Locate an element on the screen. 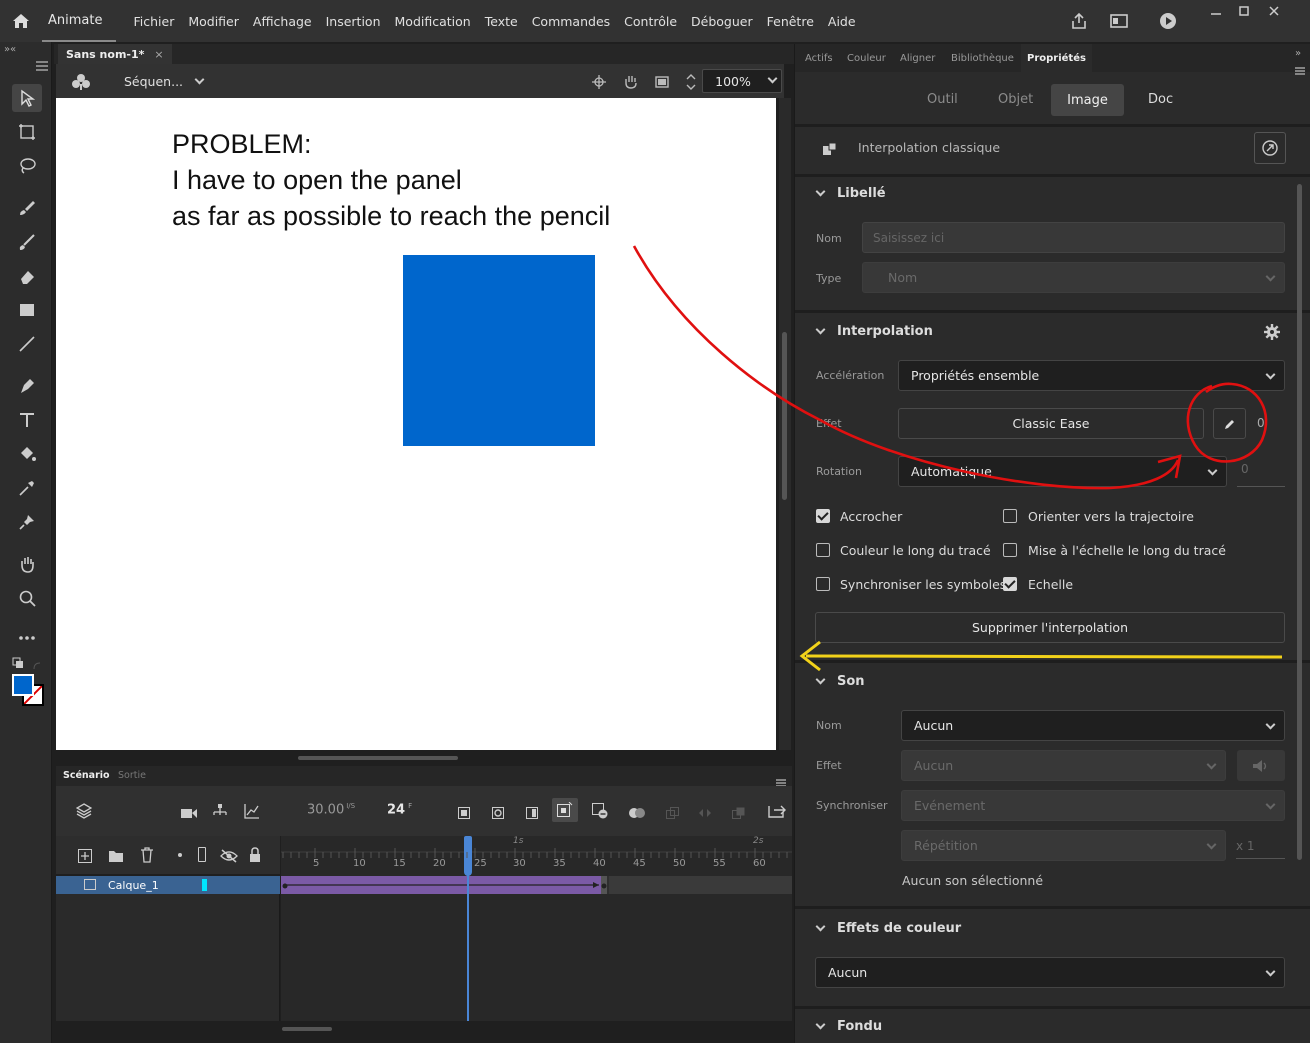  libelle-name-input: Saisissez ici is located at coordinates (1073, 237).